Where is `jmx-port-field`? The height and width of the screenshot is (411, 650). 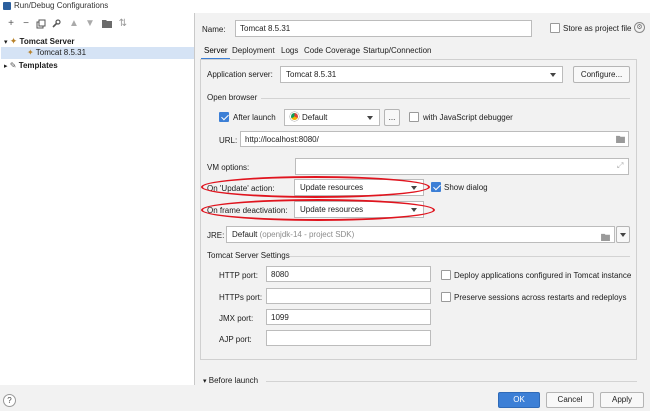 jmx-port-field is located at coordinates (348, 317).